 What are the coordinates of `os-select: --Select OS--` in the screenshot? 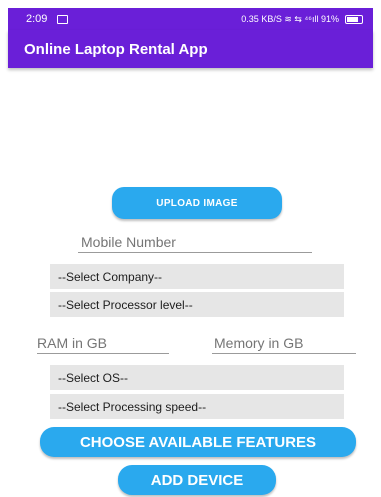 It's located at (197, 377).